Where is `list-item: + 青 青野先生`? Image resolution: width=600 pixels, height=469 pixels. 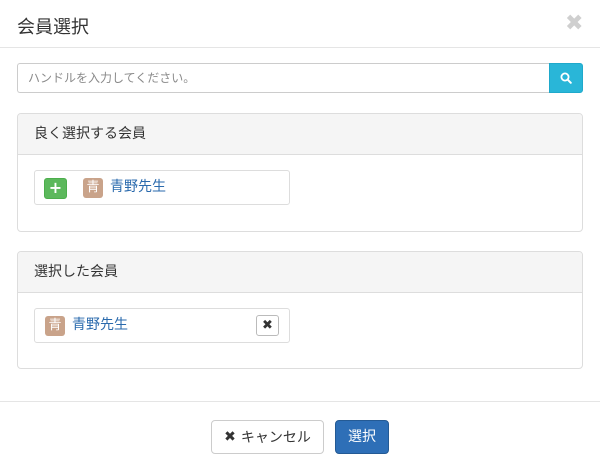
list-item: + 青 青野先生 is located at coordinates (162, 187).